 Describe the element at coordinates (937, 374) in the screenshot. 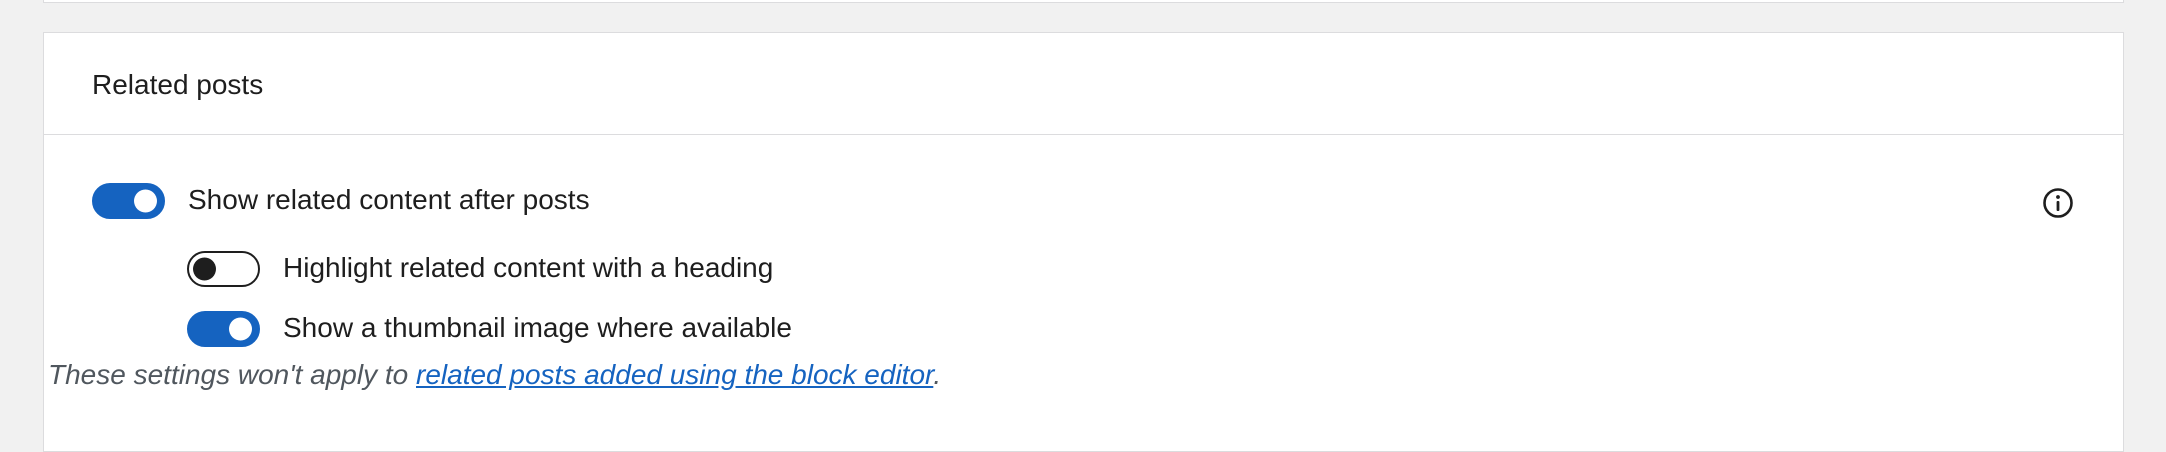

I see `note-suffix: .` at that location.